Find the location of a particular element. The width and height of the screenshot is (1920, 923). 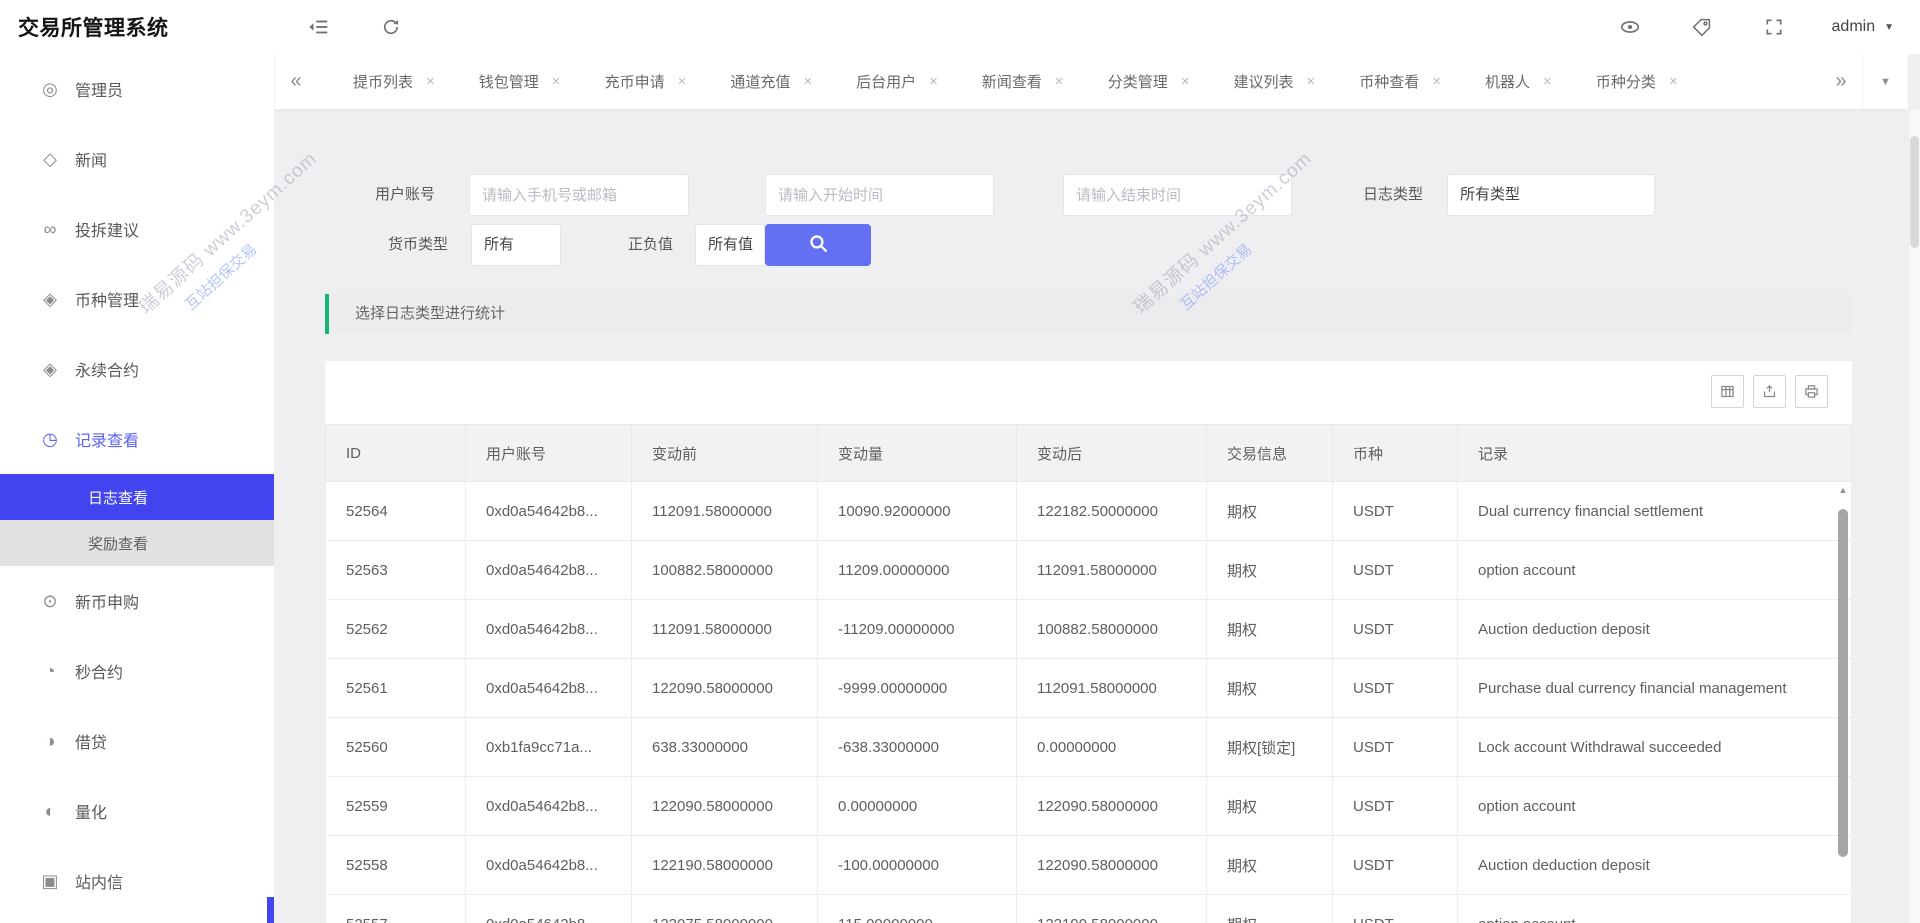

tab: 分类管理 × is located at coordinates (1149, 81).